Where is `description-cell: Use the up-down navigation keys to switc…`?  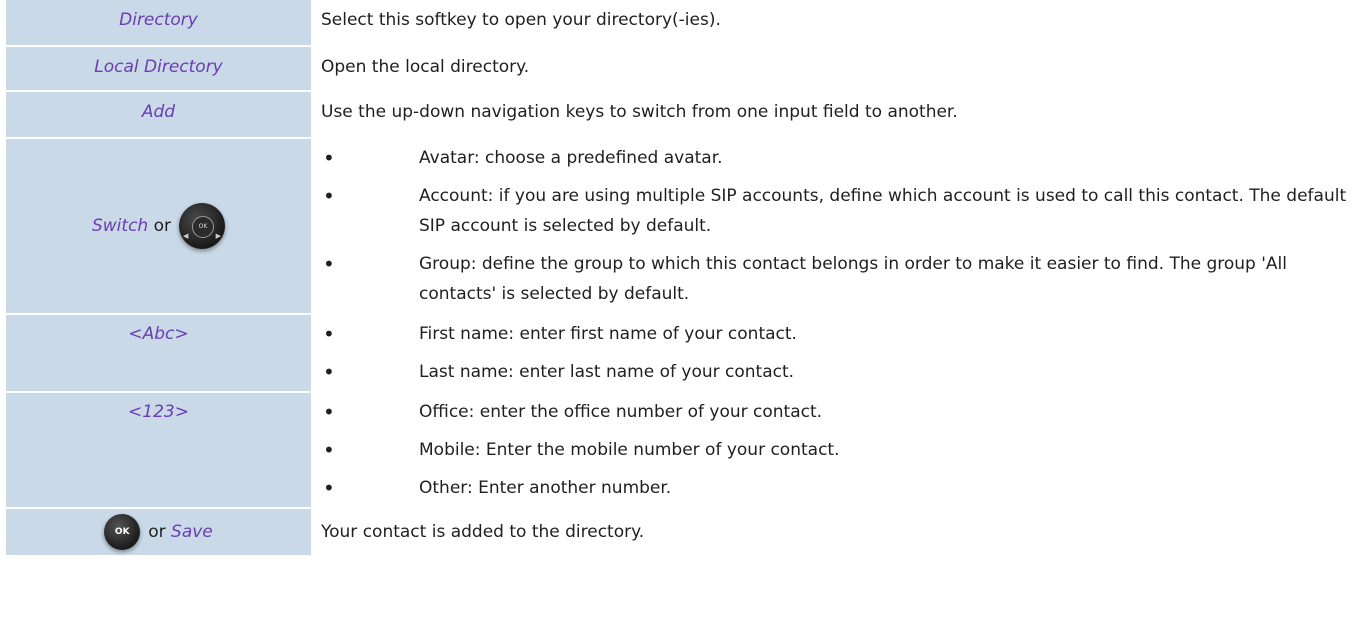 description-cell: Use the up-down navigation keys to switc… is located at coordinates (839, 115).